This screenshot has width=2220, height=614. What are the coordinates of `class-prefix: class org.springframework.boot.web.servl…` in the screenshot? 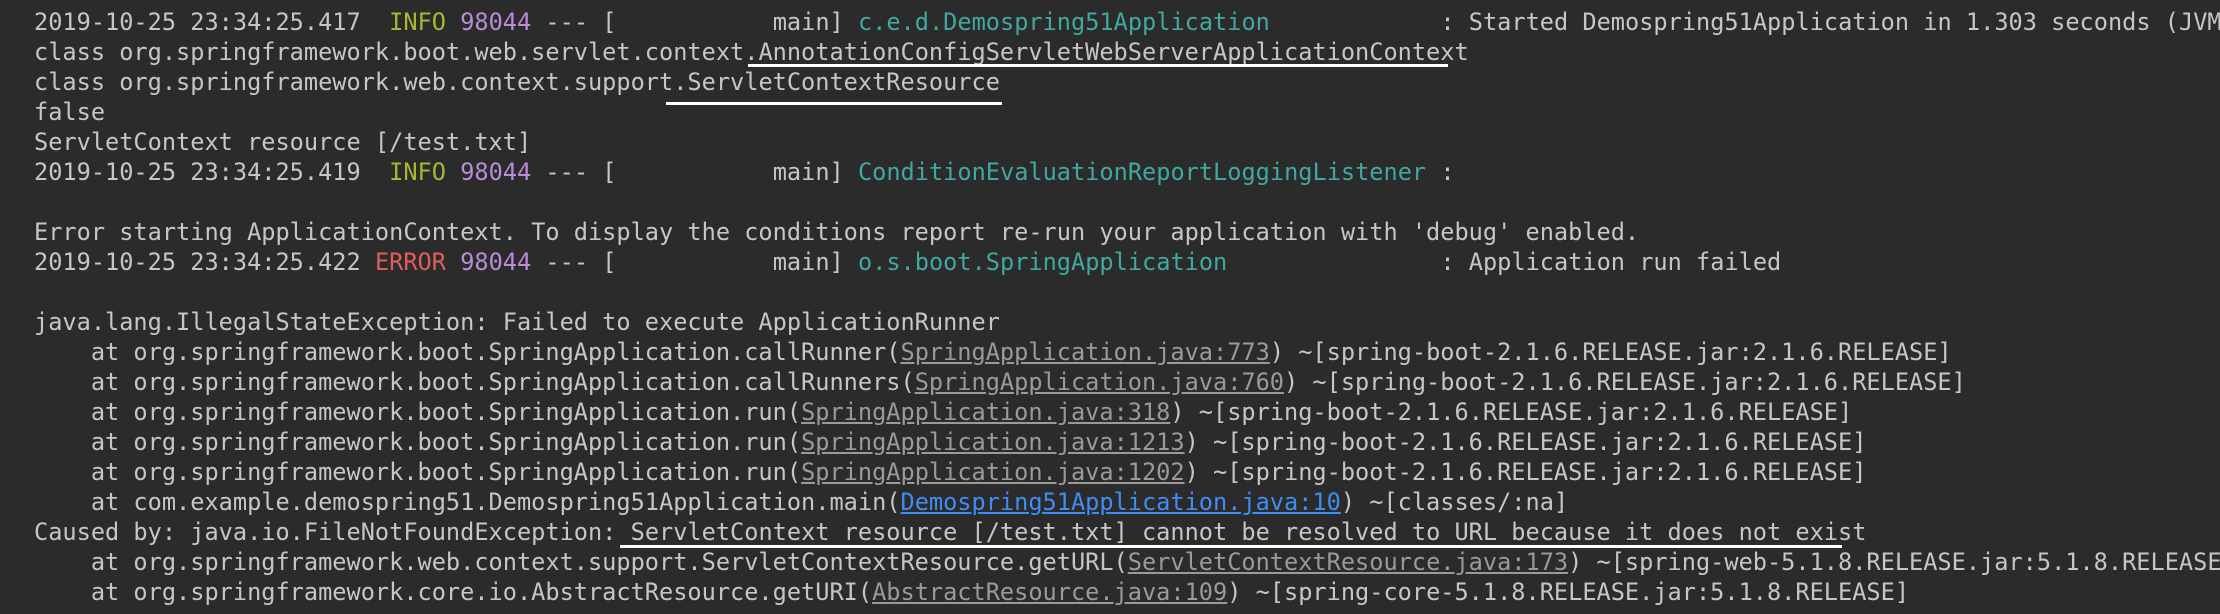 It's located at (396, 52).